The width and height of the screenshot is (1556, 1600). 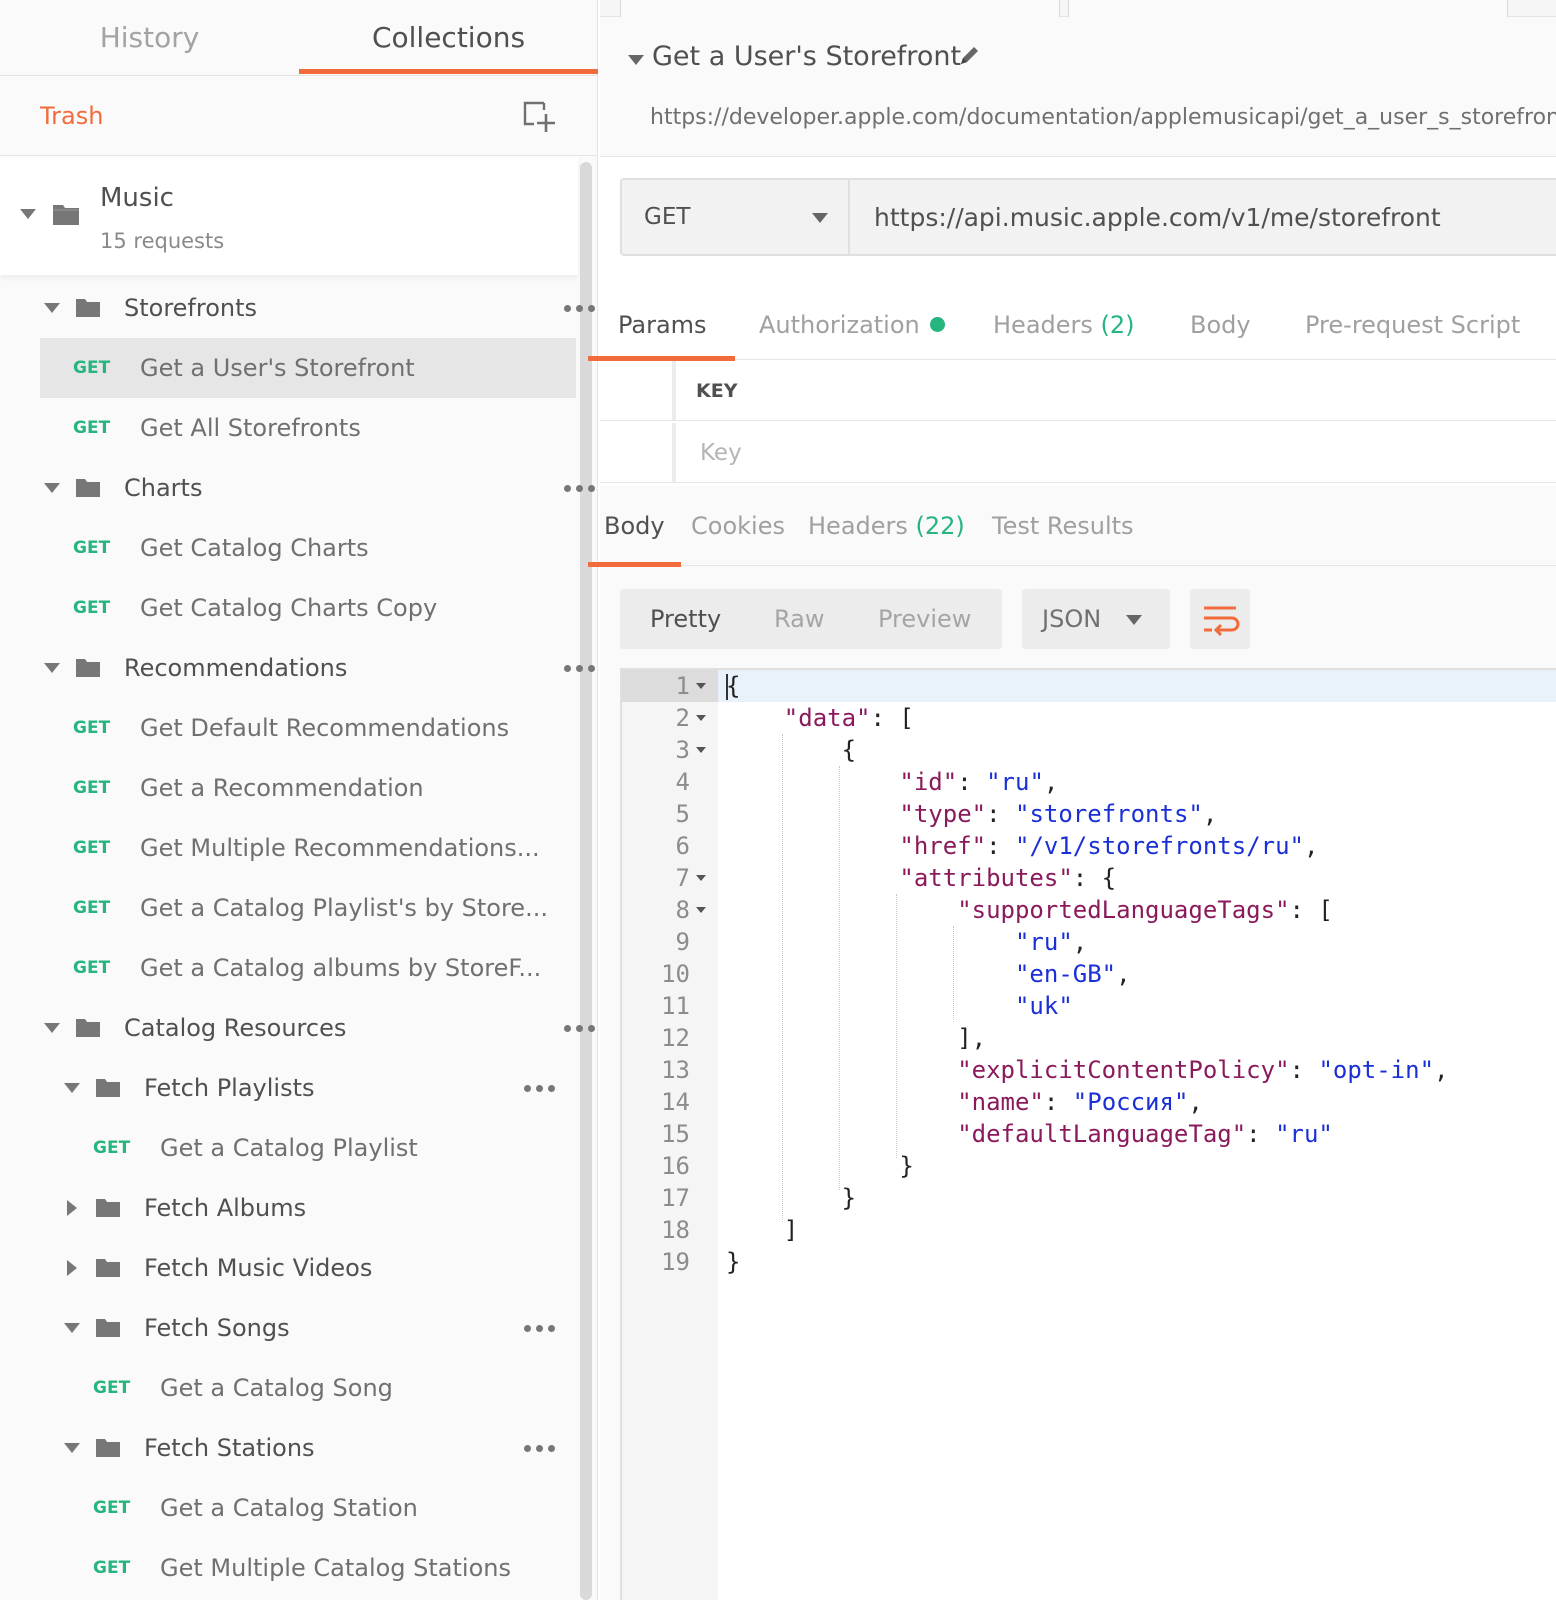 What do you see at coordinates (318, 1448) in the screenshot?
I see `folder-fetch-stations: Fetch Stations` at bounding box center [318, 1448].